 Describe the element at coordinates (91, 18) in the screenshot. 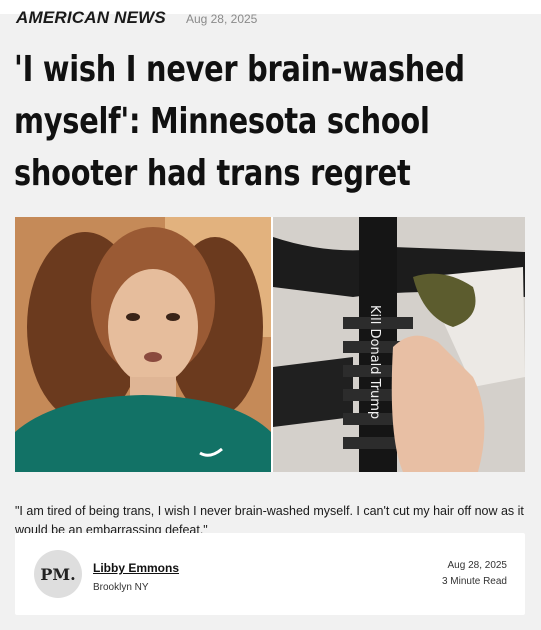

I see `category-link: AMERICAN NEWS` at that location.